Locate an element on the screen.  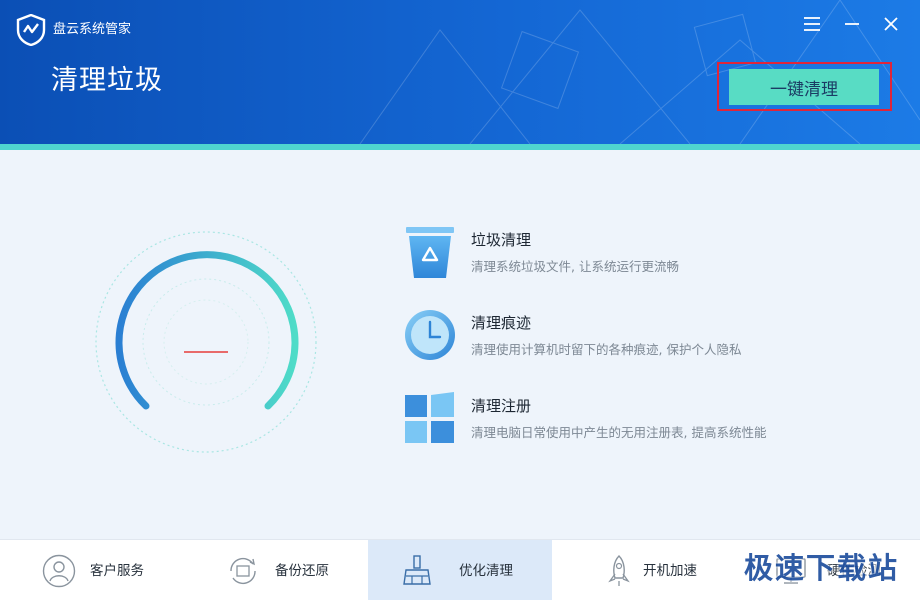
feature-desc: 清理使用计算机时留下的各种痕迹, 保护个人隐私 is located at coordinates (606, 349).